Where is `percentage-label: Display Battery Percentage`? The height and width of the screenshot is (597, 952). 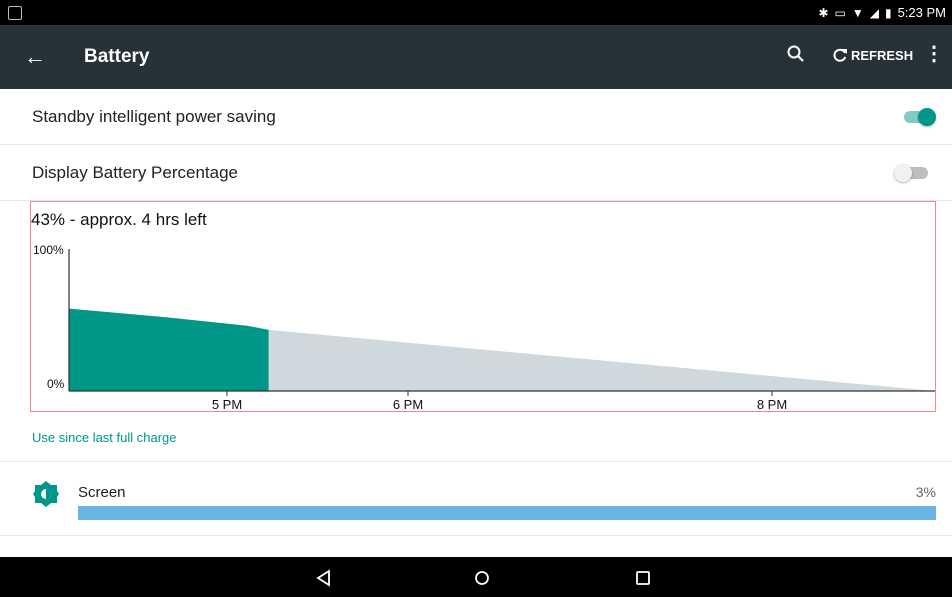
percentage-label: Display Battery Percentage is located at coordinates (135, 172).